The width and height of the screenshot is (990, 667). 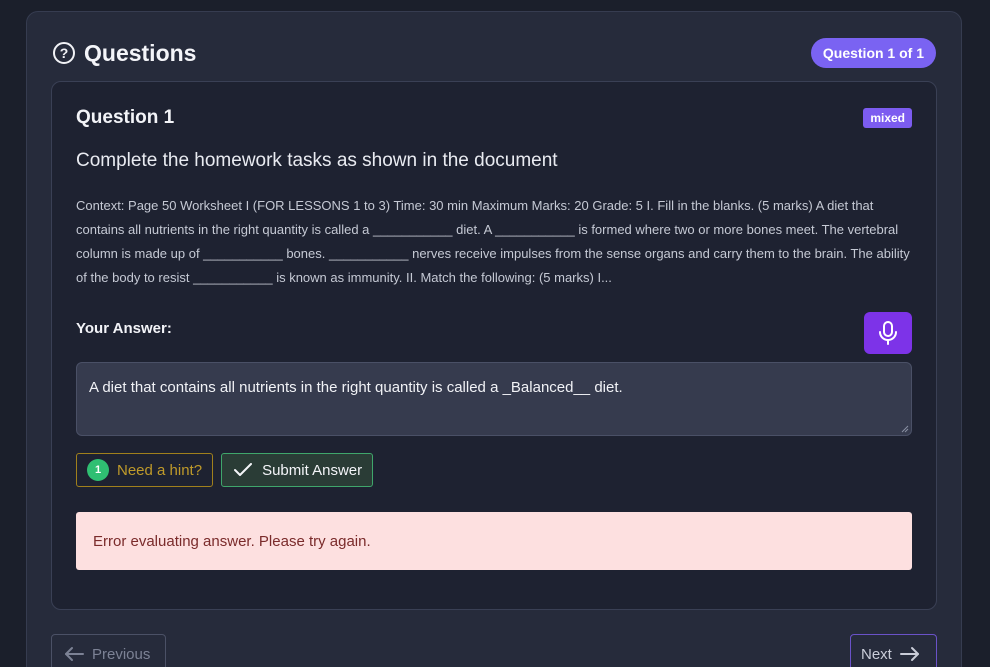 I want to click on microphone-button, so click(x=888, y=333).